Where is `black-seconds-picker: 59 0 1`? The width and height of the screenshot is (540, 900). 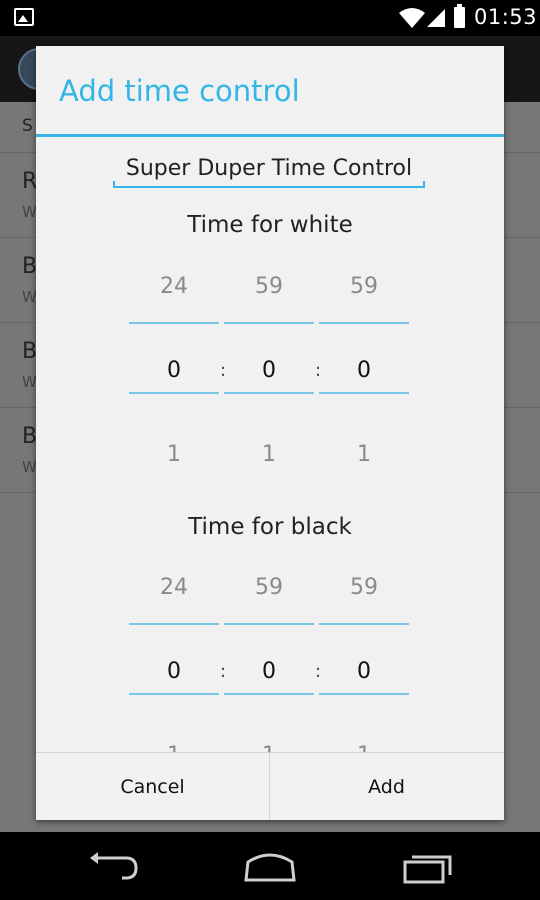 black-seconds-picker: 59 0 1 is located at coordinates (364, 657).